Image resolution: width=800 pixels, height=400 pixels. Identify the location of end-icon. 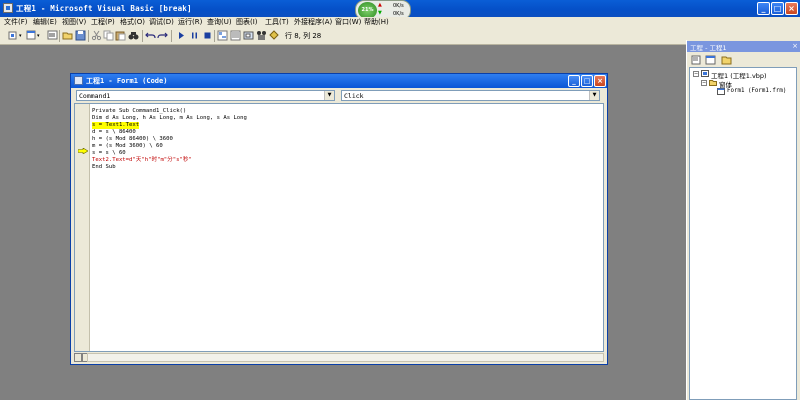
(207, 35).